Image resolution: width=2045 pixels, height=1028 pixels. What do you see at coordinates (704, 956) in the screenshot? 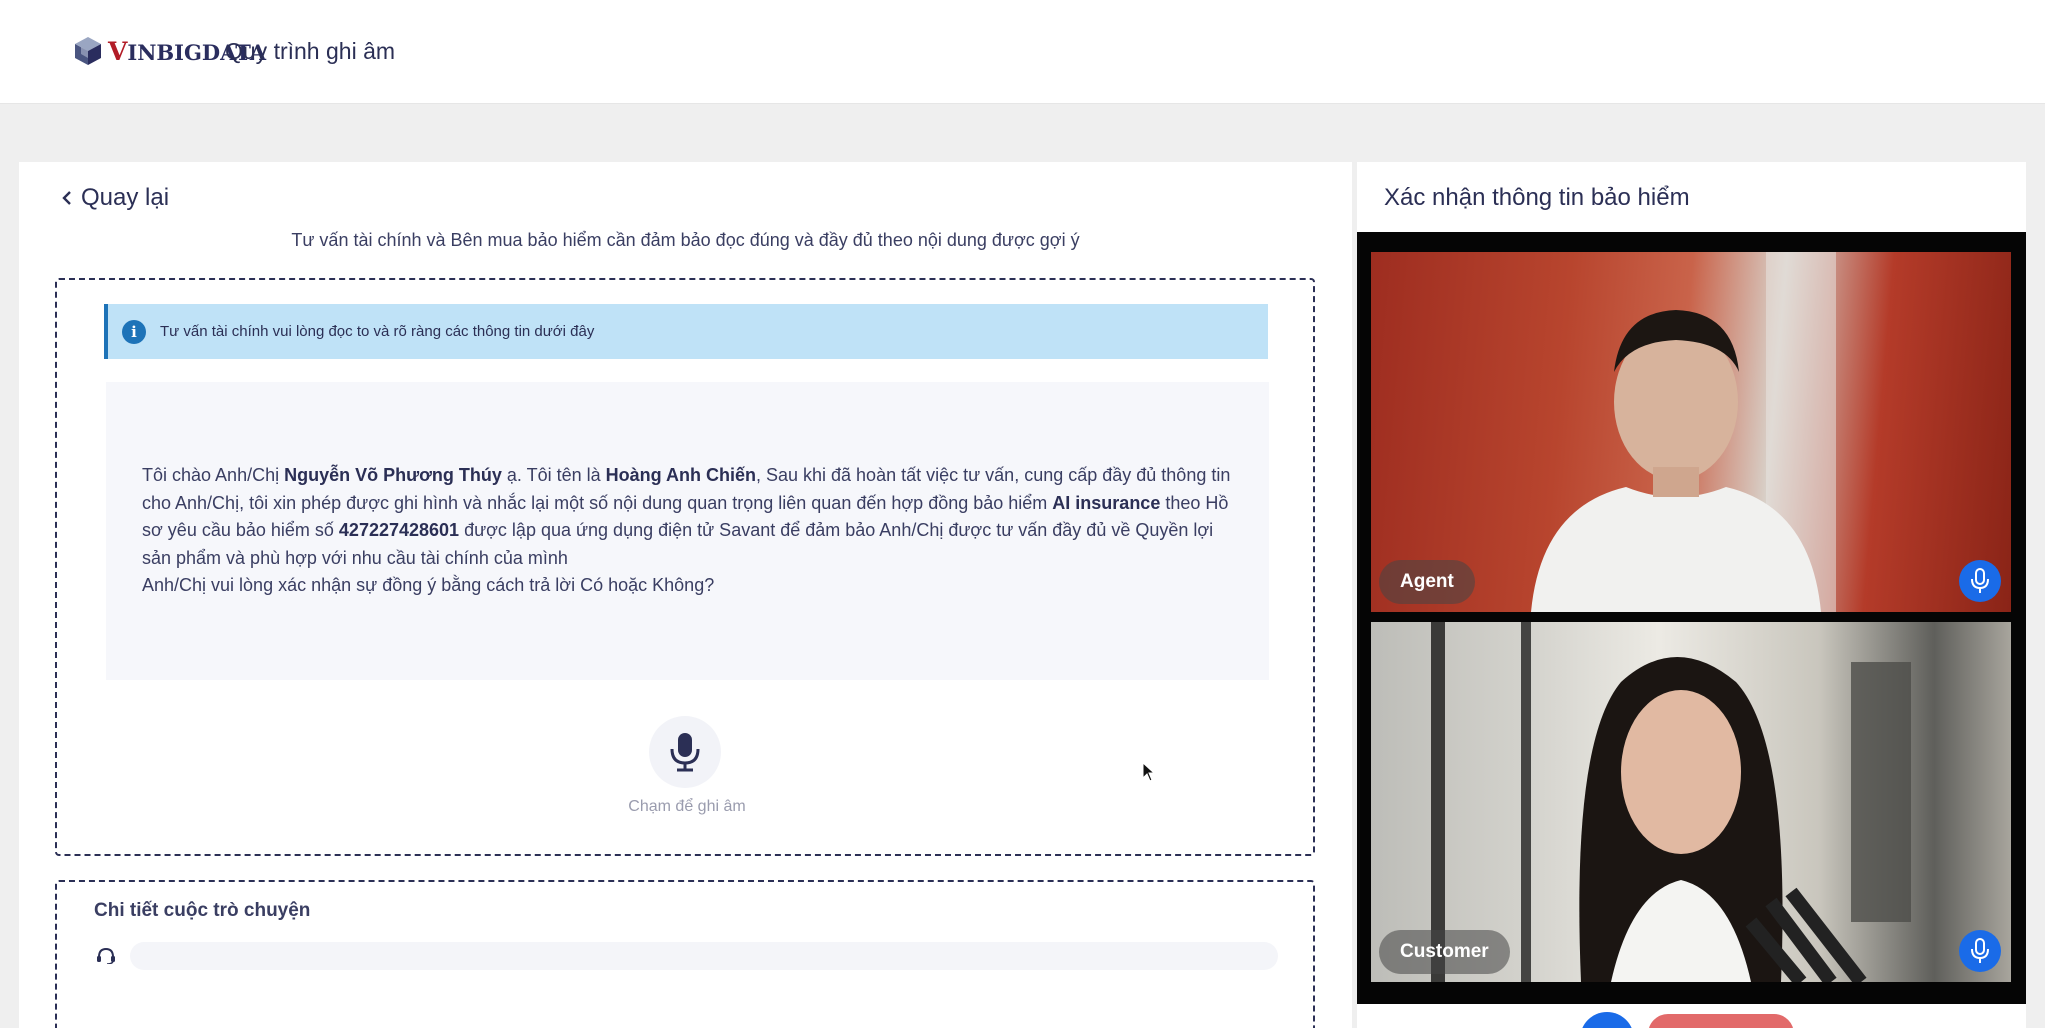
I see `audio-progress-bar` at bounding box center [704, 956].